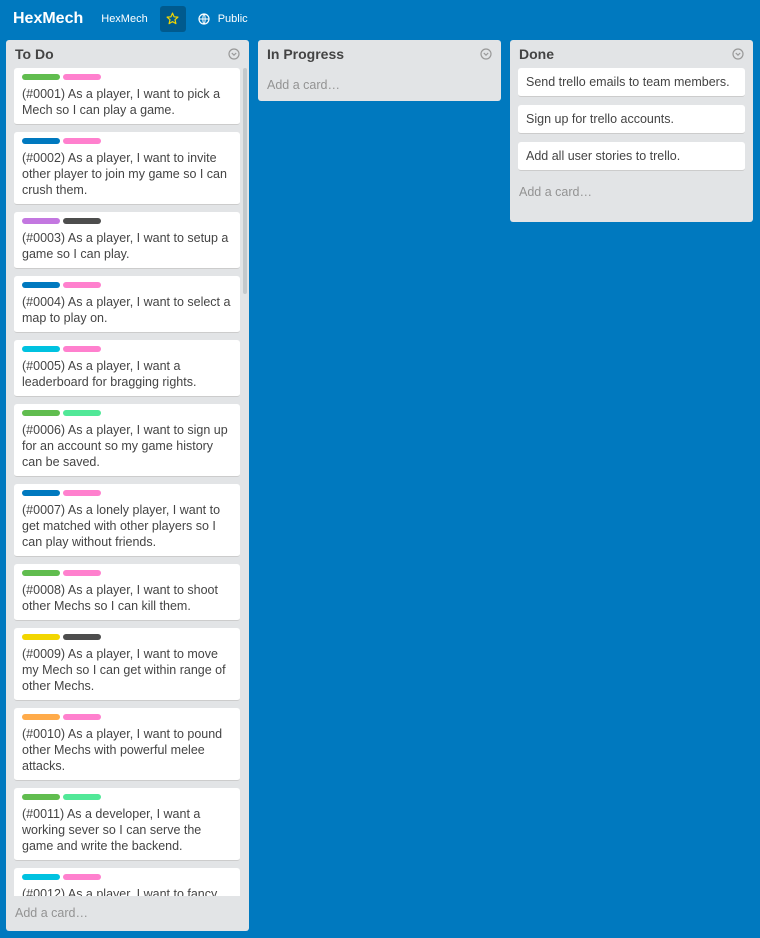  I want to click on scrollbar, so click(245, 181).